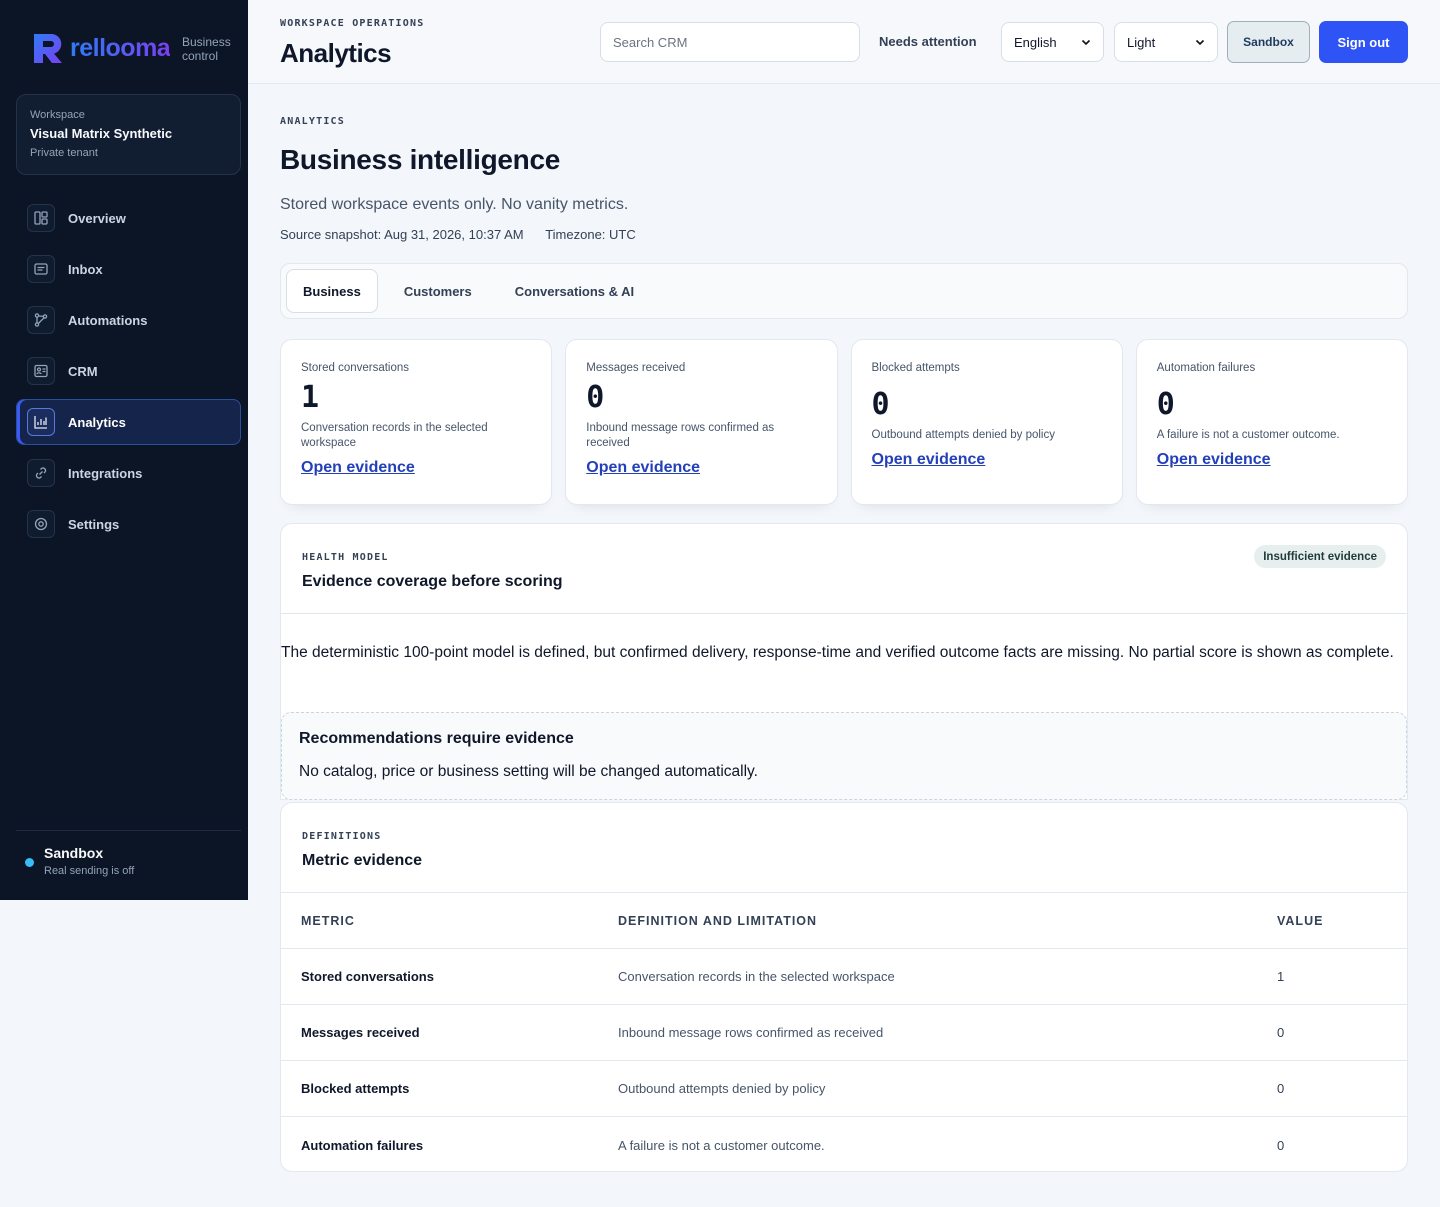  Describe the element at coordinates (206, 42) in the screenshot. I see `brand-subtitle-line1: Business` at that location.